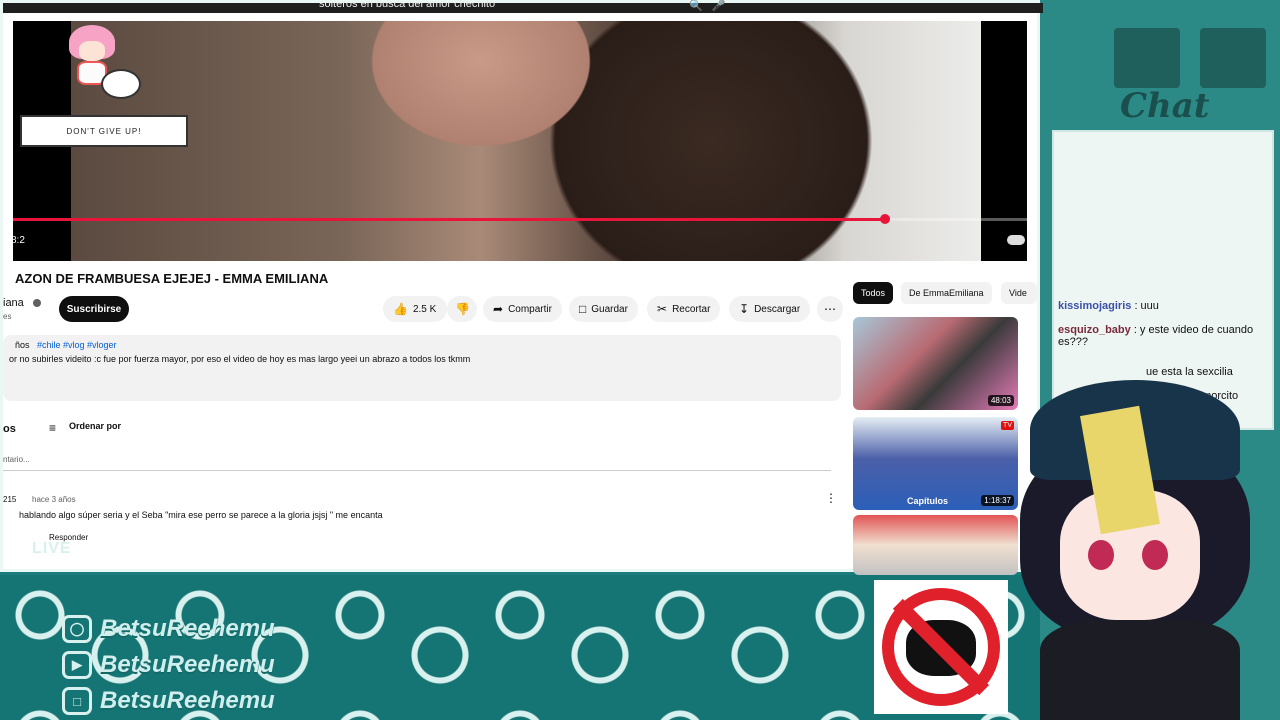 The image size is (1280, 720). What do you see at coordinates (54, 499) in the screenshot?
I see `comment-time: hace 3 años` at bounding box center [54, 499].